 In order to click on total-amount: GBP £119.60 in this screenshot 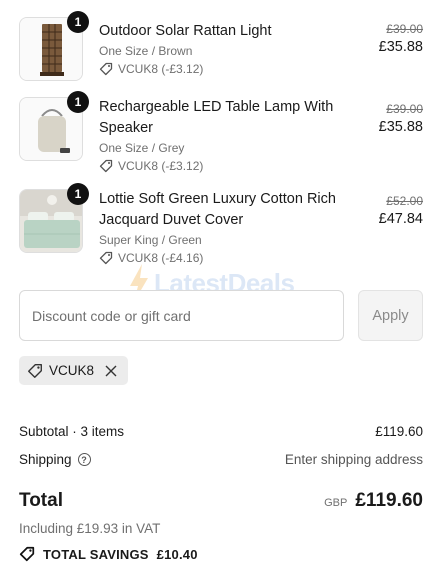, I will do `click(373, 501)`.